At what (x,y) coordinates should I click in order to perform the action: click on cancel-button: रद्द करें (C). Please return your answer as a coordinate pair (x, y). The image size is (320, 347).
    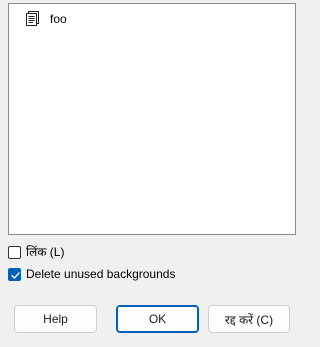
    Looking at the image, I should click on (249, 319).